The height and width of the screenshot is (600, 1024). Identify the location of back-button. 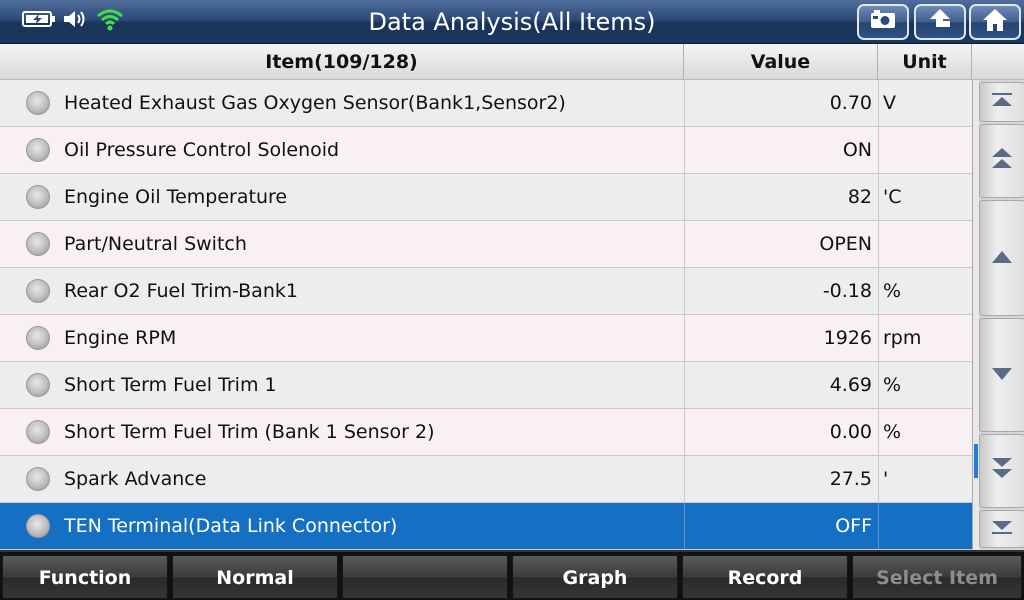
(940, 22).